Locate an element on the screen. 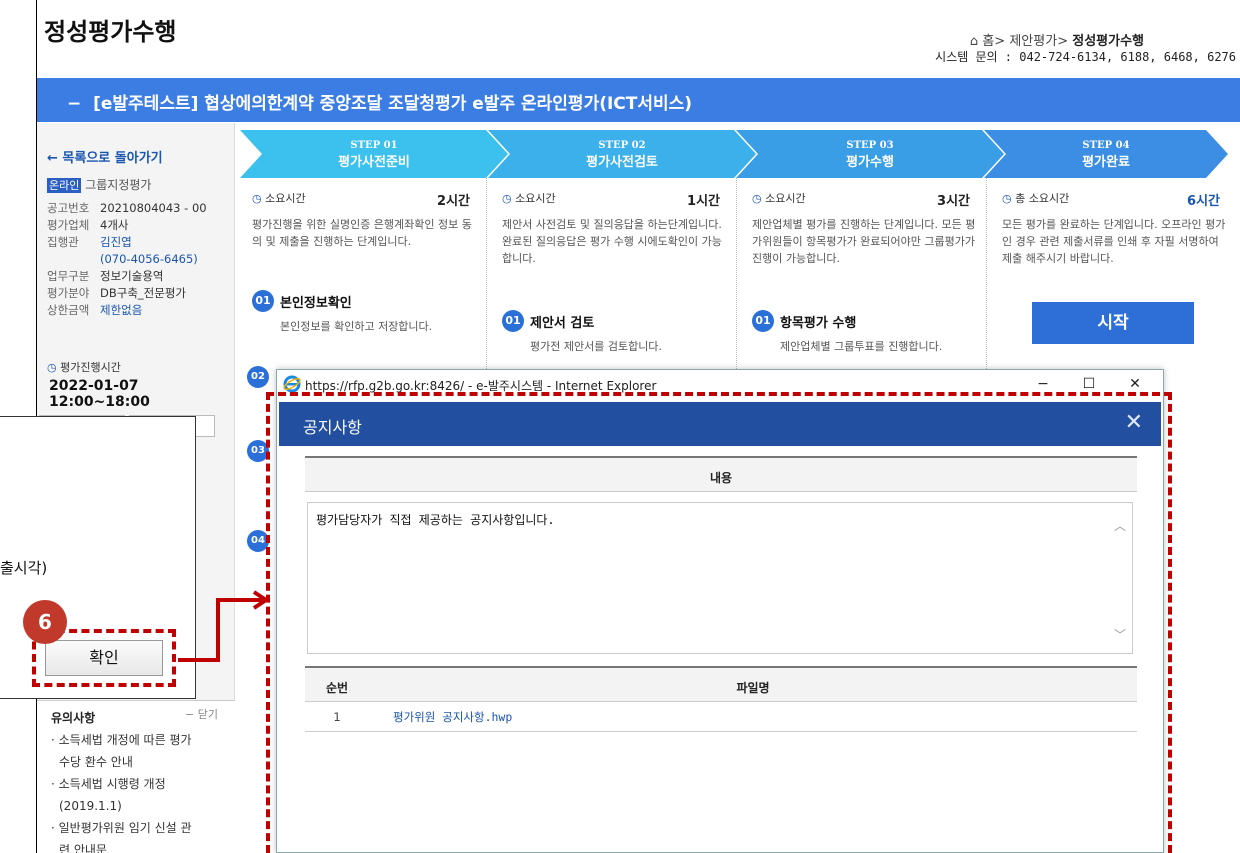 The height and width of the screenshot is (853, 1240). step-name: 평가완료 is located at coordinates (1106, 162).